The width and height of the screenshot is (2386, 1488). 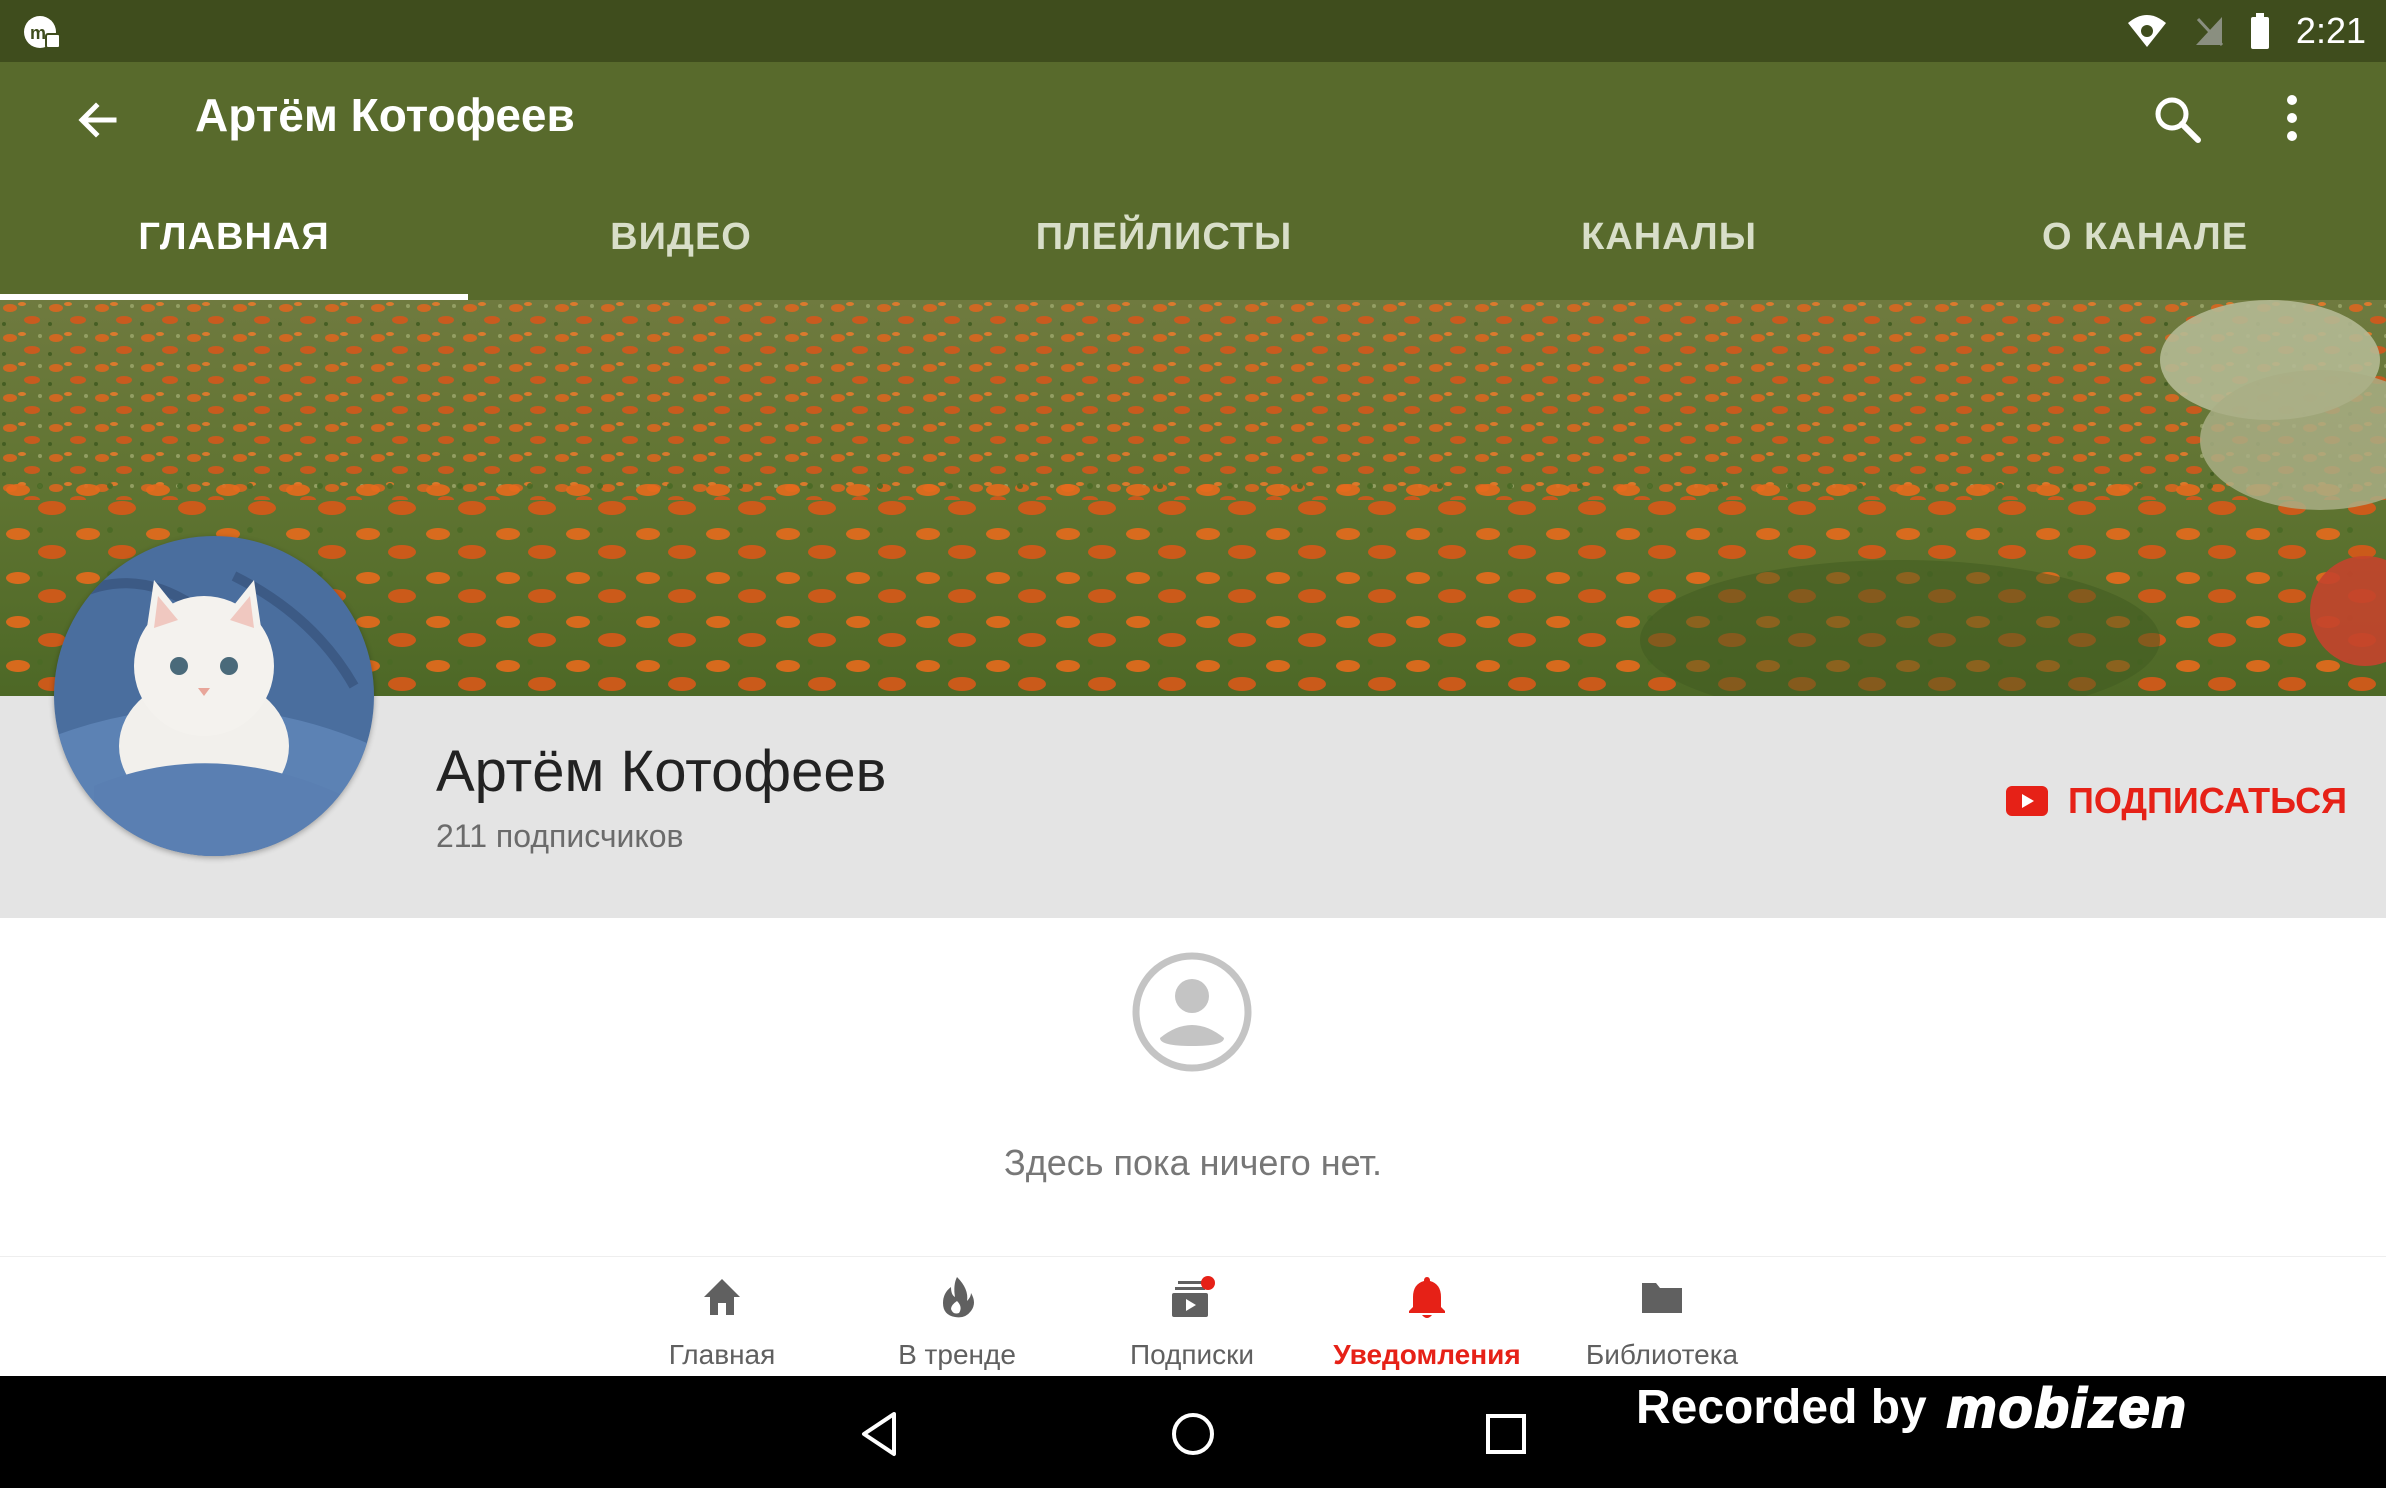 I want to click on nav-trending-label: В тренде, so click(x=957, y=1354).